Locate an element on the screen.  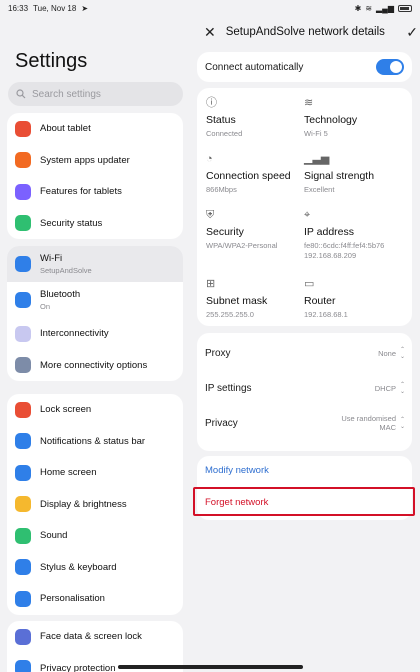
sidebar-item-features-for-tablets: Features for tablets is located at coordinates (95, 192).